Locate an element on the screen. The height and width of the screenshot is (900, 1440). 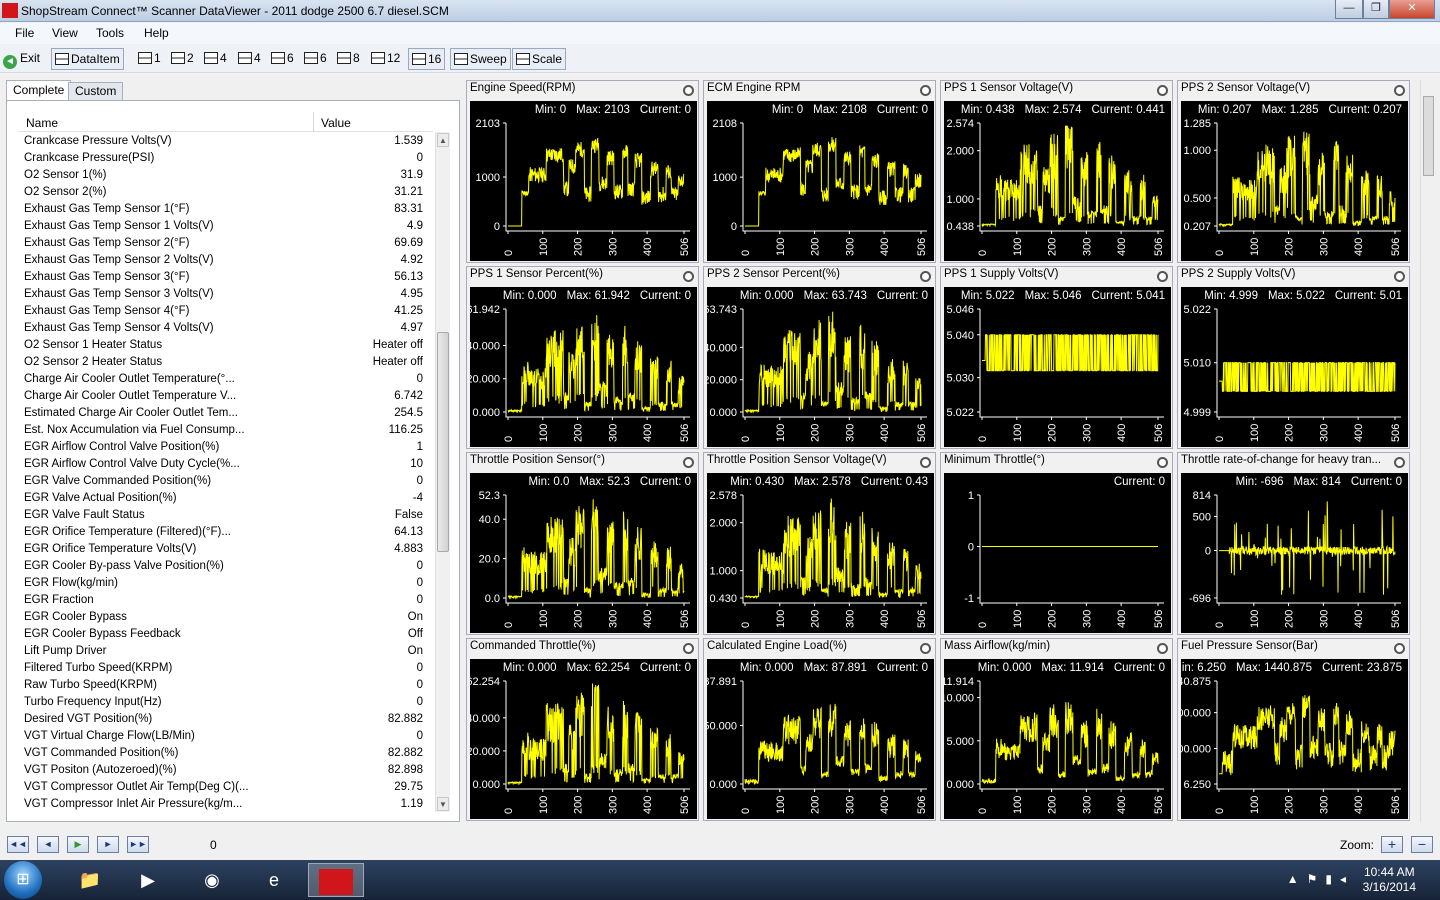
shopstream-task-icon is located at coordinates (336, 880).